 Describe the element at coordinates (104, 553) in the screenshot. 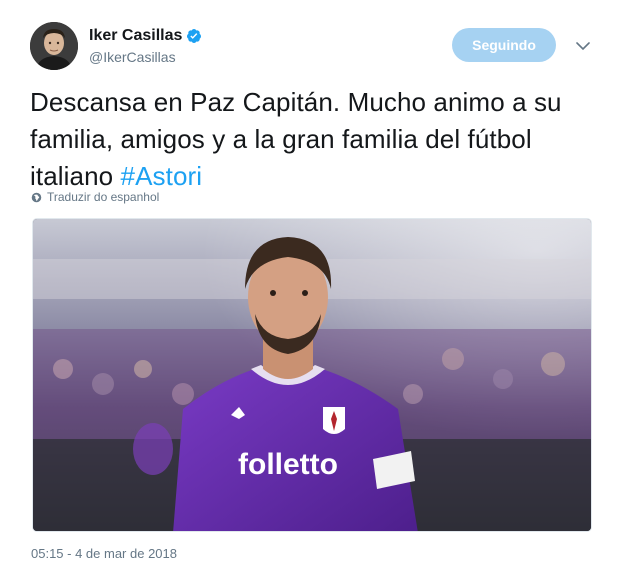

I see `timestamp: 05:15 - 4 de mar de 2018` at that location.